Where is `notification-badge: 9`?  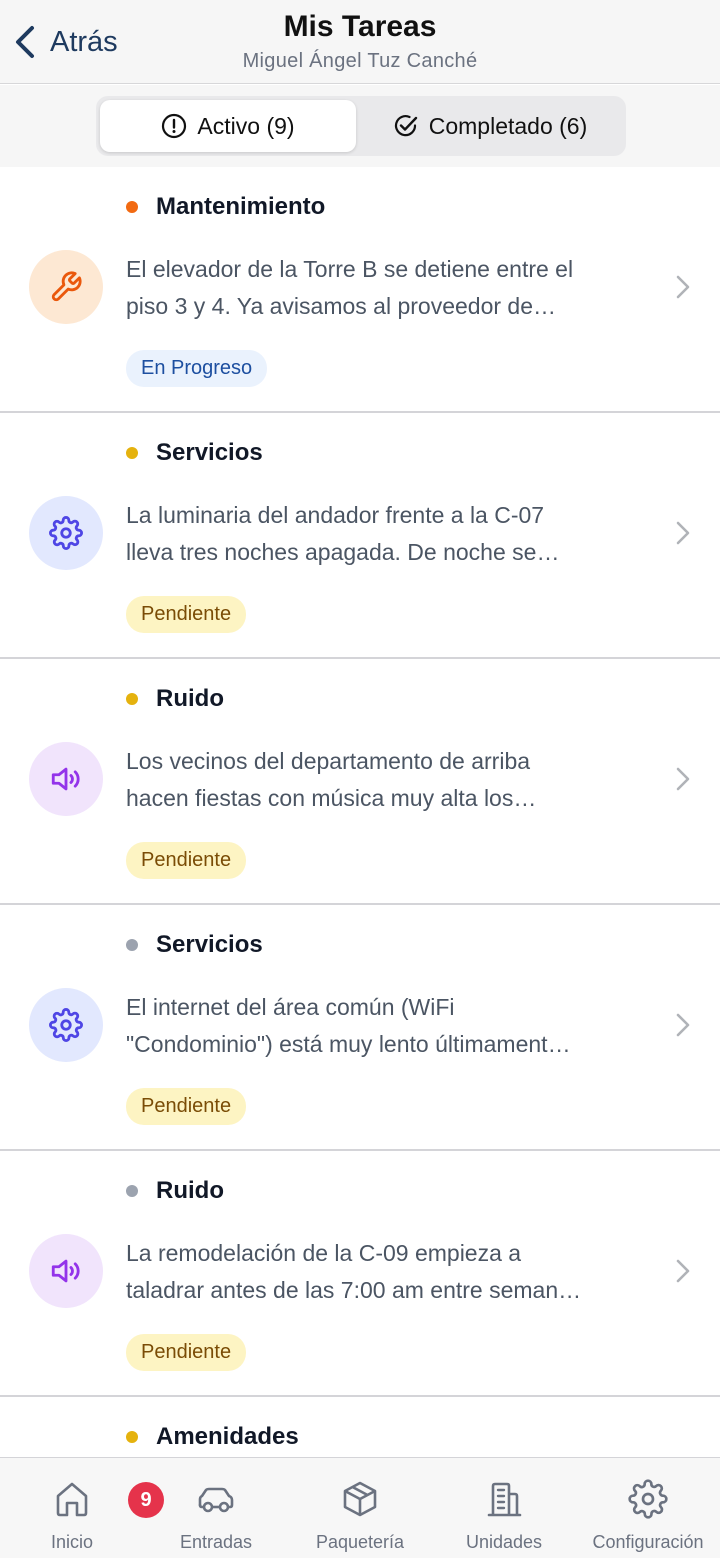 notification-badge: 9 is located at coordinates (146, 1500).